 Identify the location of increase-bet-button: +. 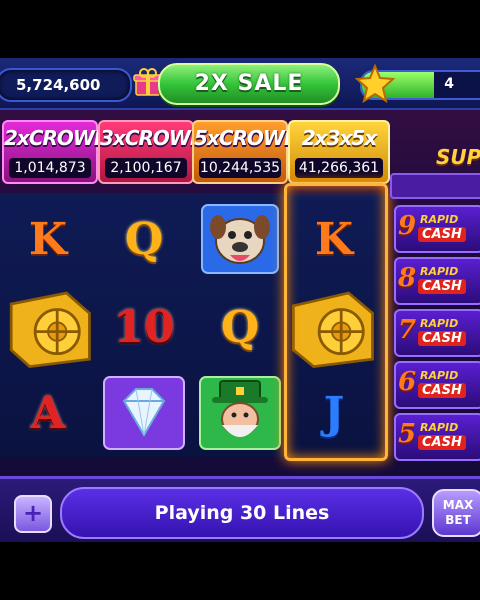
(33, 514).